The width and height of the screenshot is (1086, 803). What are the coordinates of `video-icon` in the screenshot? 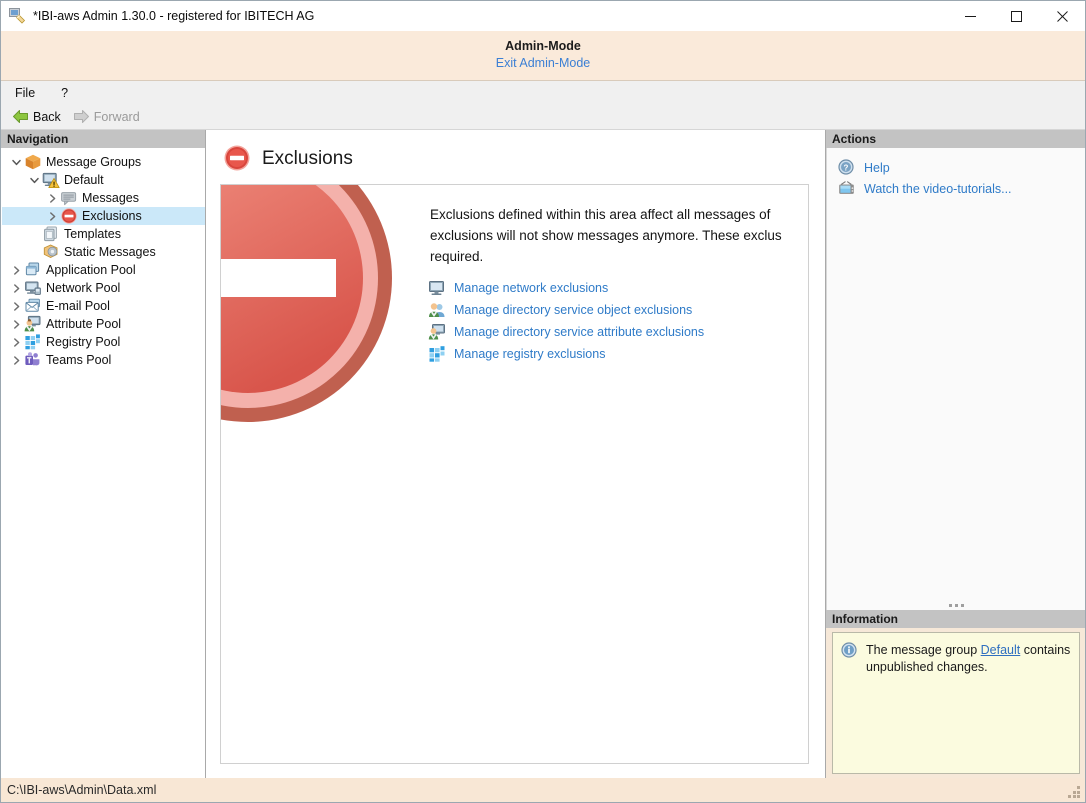 It's located at (847, 189).